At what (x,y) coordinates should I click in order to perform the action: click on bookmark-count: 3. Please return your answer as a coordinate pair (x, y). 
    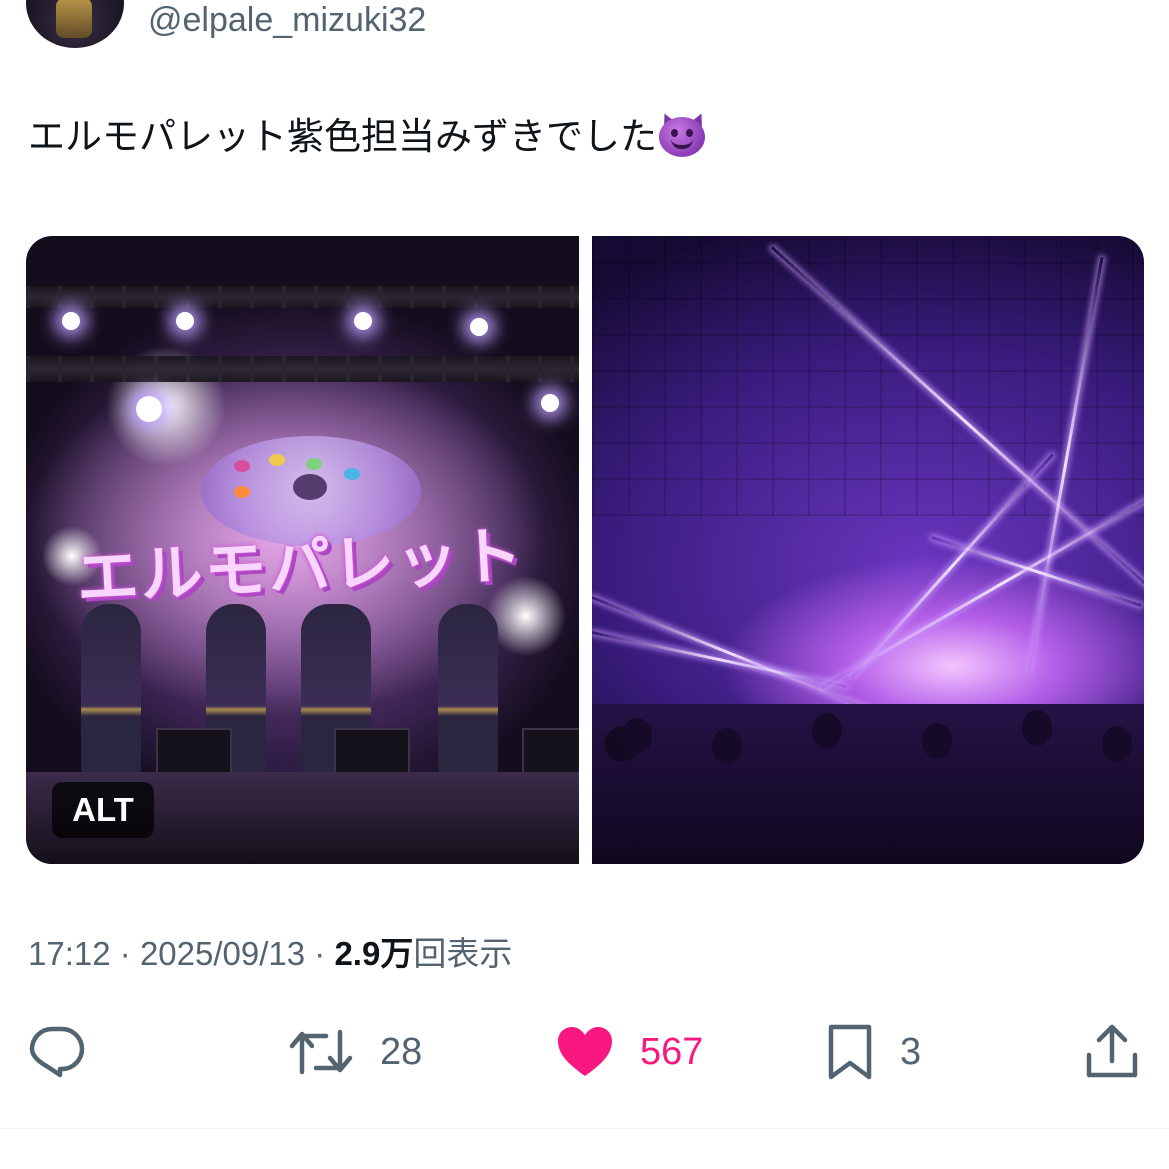
    Looking at the image, I should click on (911, 1051).